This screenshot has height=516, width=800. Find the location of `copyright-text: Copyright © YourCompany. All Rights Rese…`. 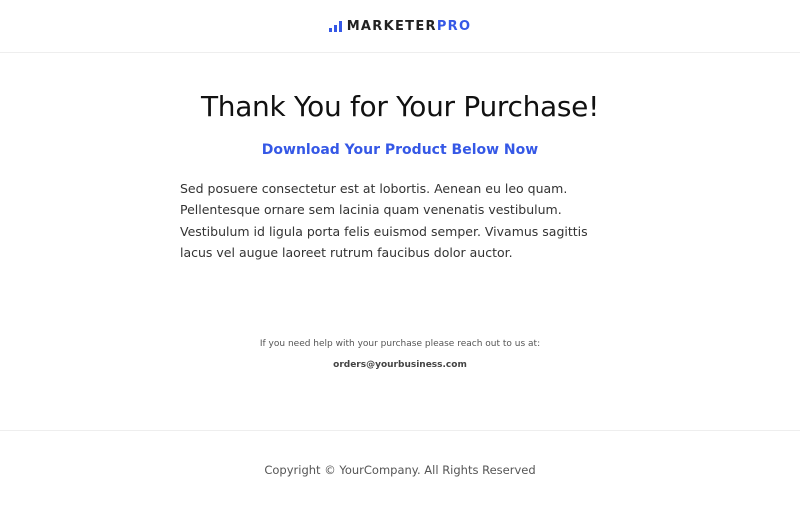

copyright-text: Copyright © YourCompany. All Rights Rese… is located at coordinates (400, 470).